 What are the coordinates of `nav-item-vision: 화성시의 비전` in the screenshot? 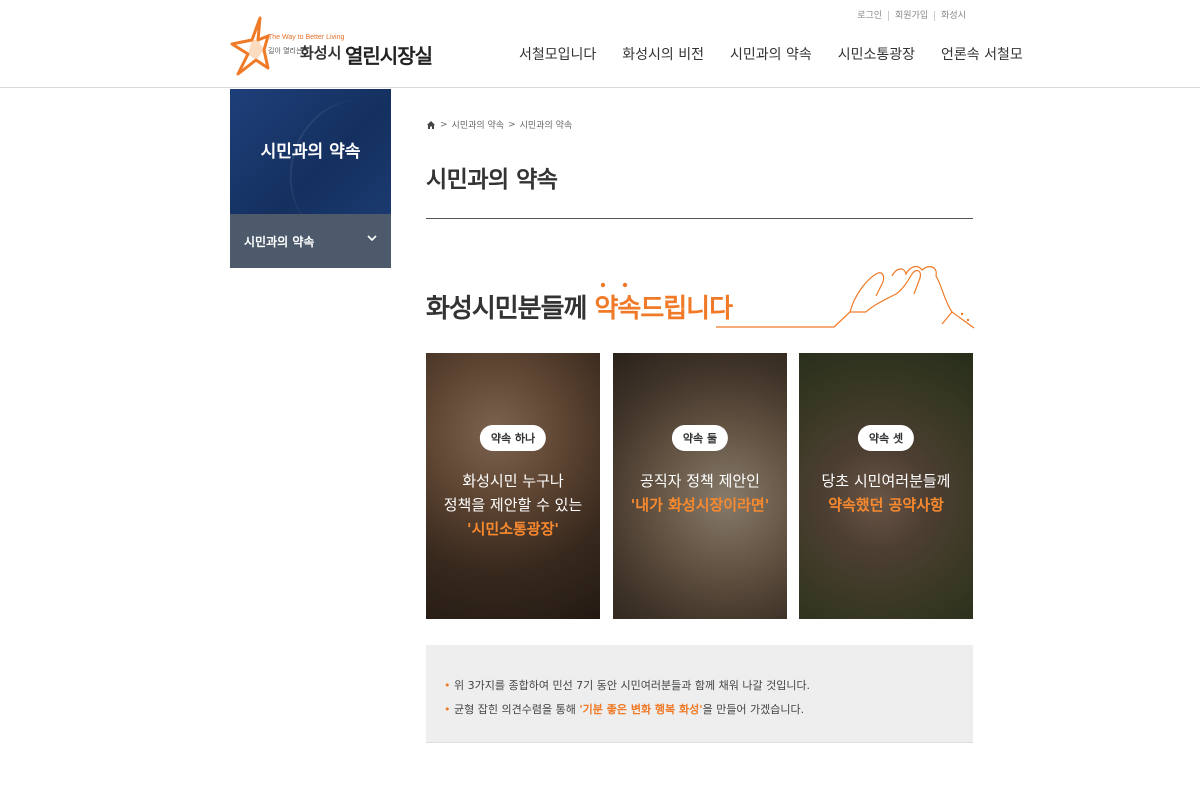 It's located at (663, 54).